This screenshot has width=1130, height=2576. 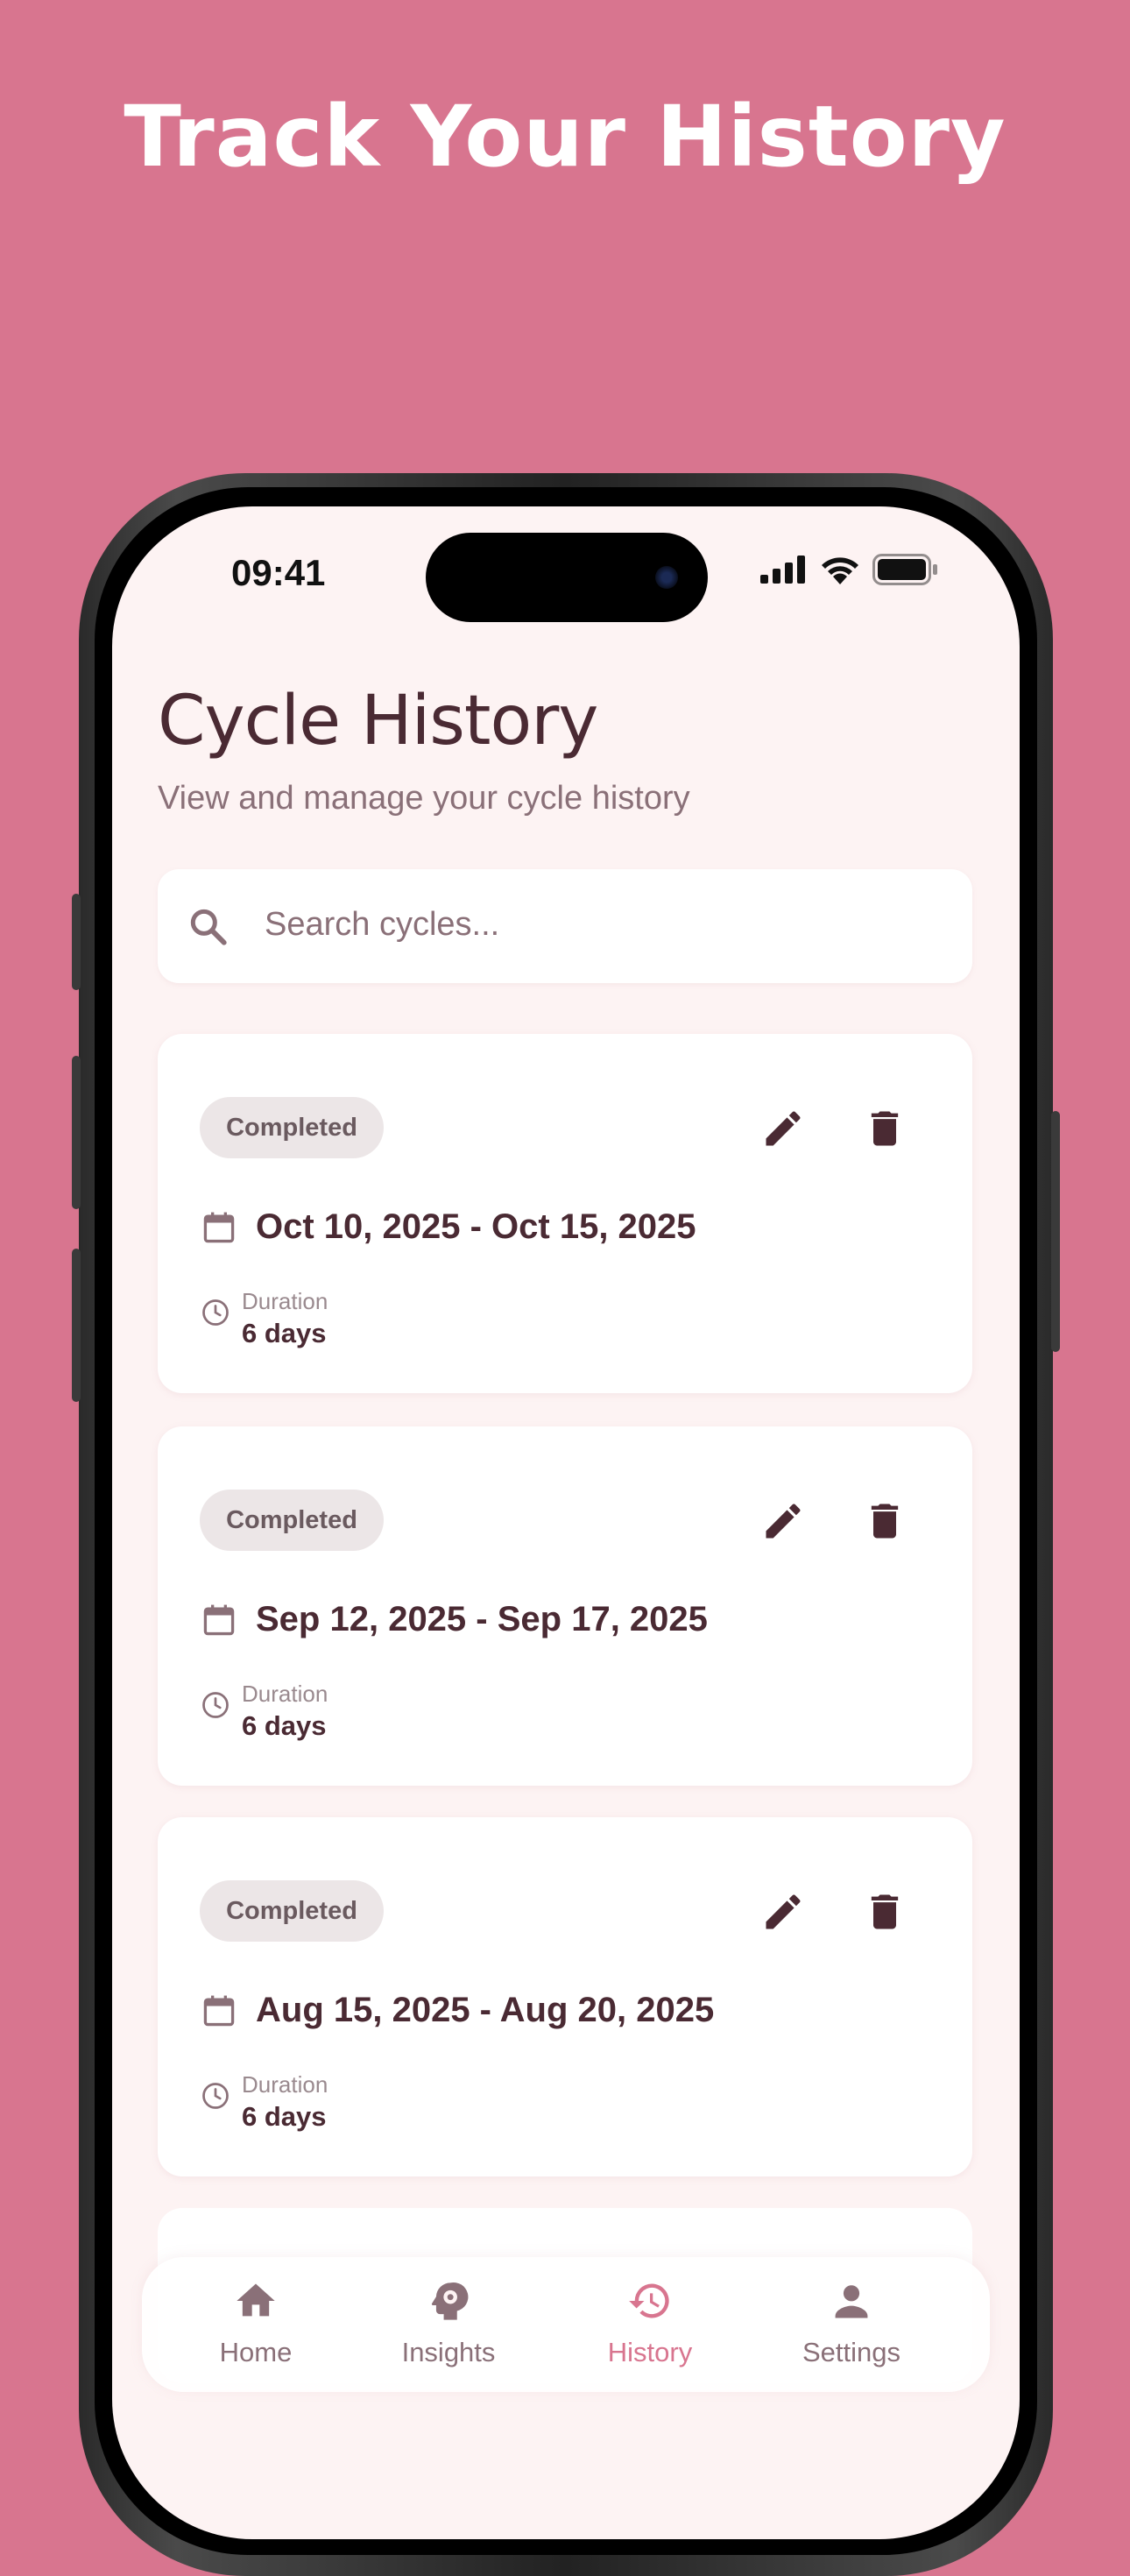 I want to click on nav-item-history: History, so click(x=650, y=2323).